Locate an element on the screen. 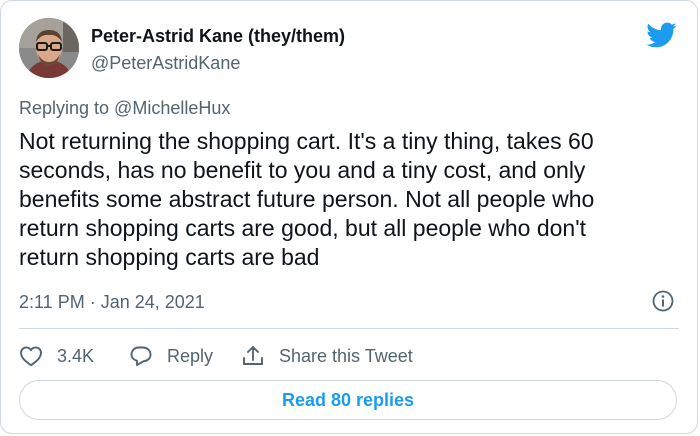 This screenshot has width=700, height=436. action-bar: 3.4K Reply Share this Tweet is located at coordinates (216, 356).